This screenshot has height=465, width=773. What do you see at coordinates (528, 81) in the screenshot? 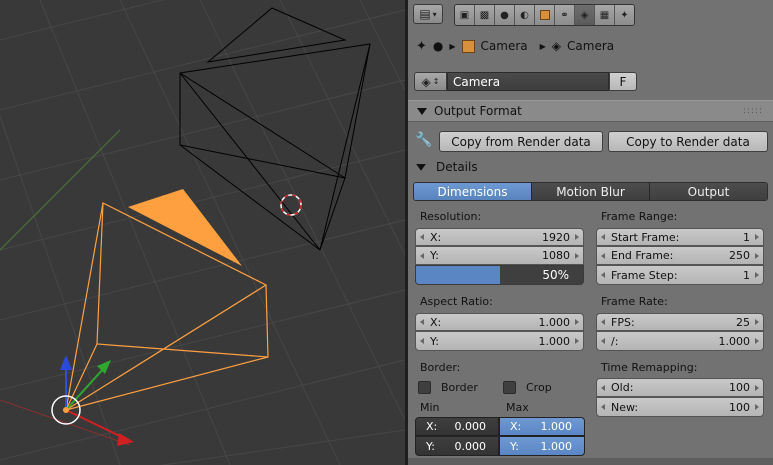
I see `datablock-name-field: Camera` at bounding box center [528, 81].